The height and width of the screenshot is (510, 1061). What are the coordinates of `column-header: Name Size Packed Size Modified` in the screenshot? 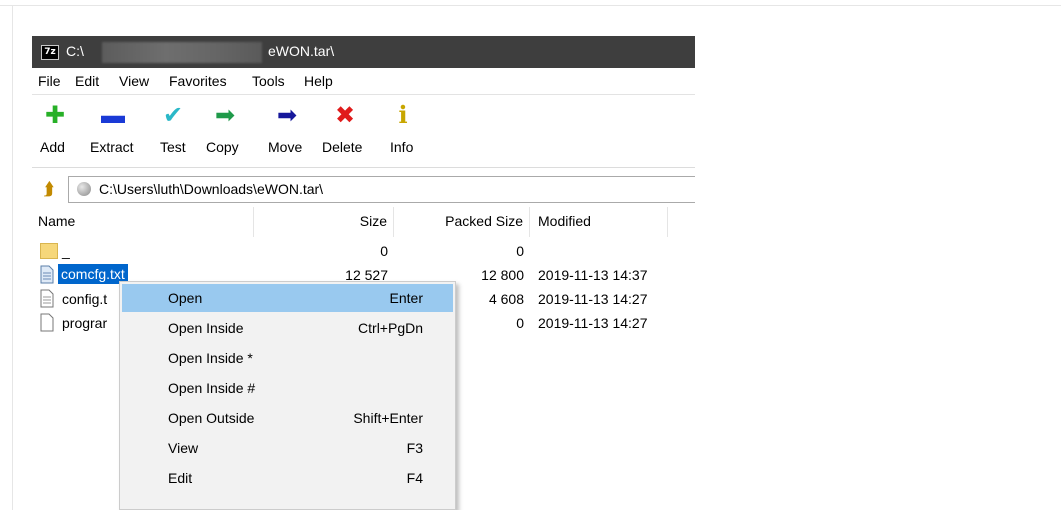 It's located at (363, 222).